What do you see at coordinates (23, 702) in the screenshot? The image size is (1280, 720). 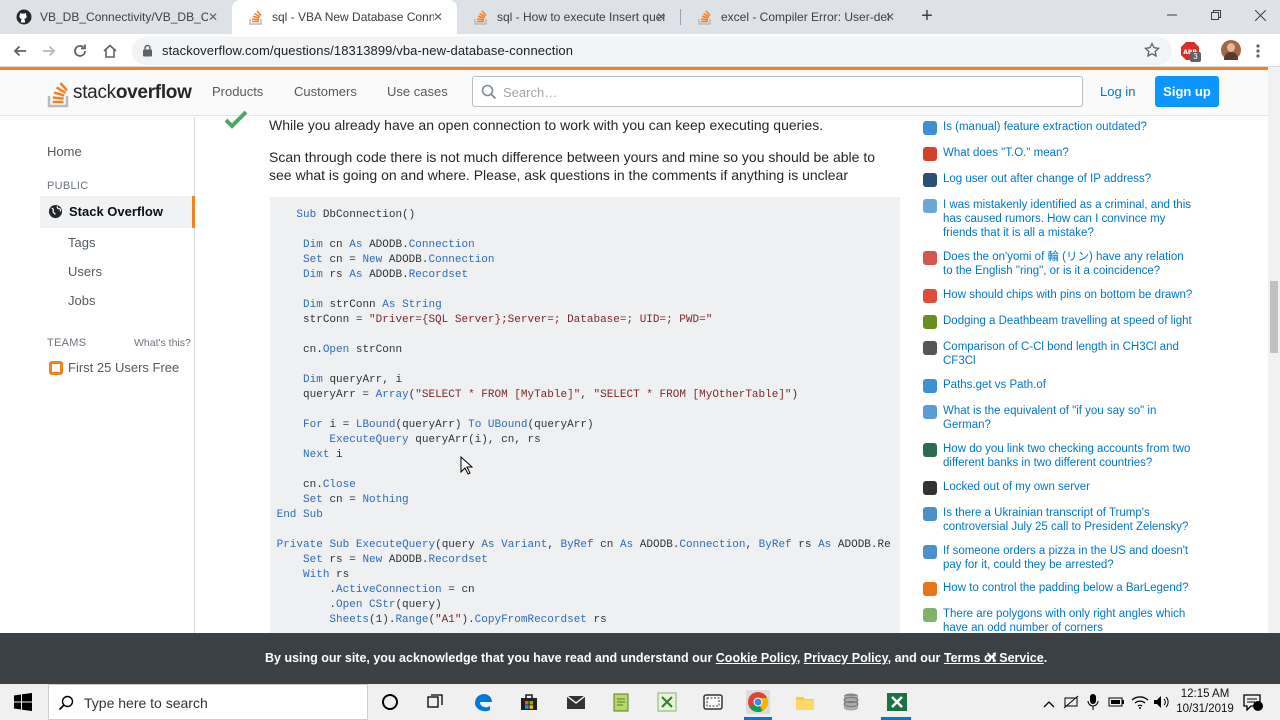 I see `windows-start-icon` at bounding box center [23, 702].